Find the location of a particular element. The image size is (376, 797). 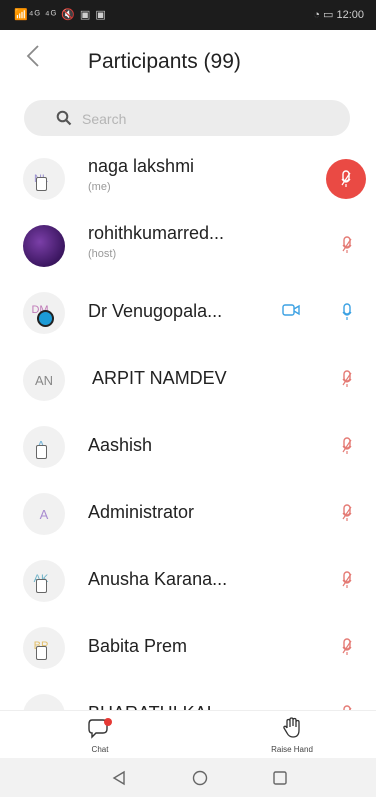

raise-hand-button: Raise Hand is located at coordinates (292, 735).